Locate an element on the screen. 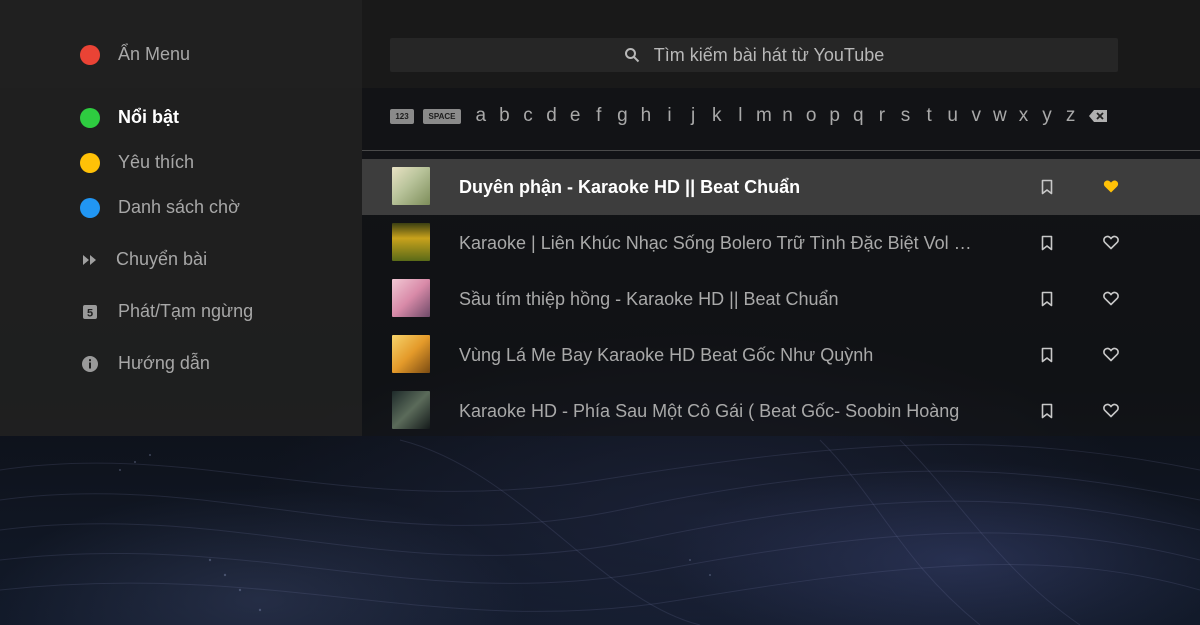 This screenshot has width=1200, height=625. space-key: SPACE is located at coordinates (442, 116).